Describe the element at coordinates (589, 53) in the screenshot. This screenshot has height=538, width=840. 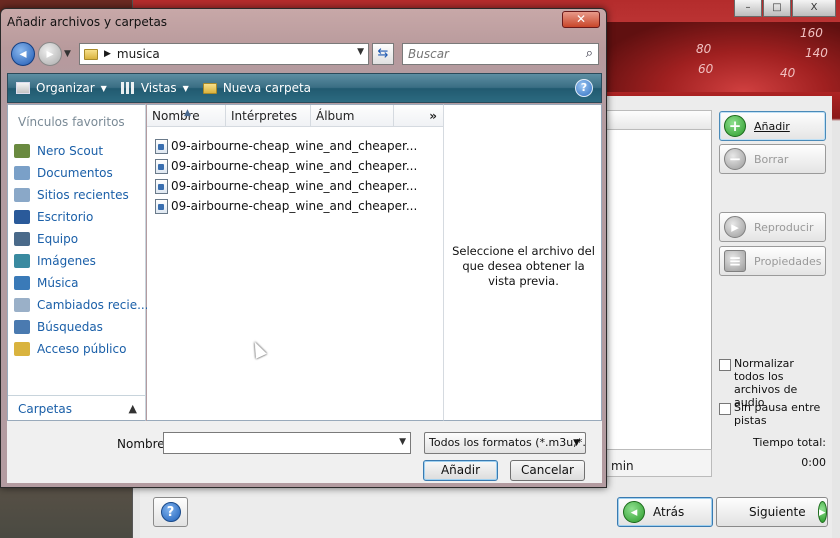
I see `search-icon: ⌕` at that location.